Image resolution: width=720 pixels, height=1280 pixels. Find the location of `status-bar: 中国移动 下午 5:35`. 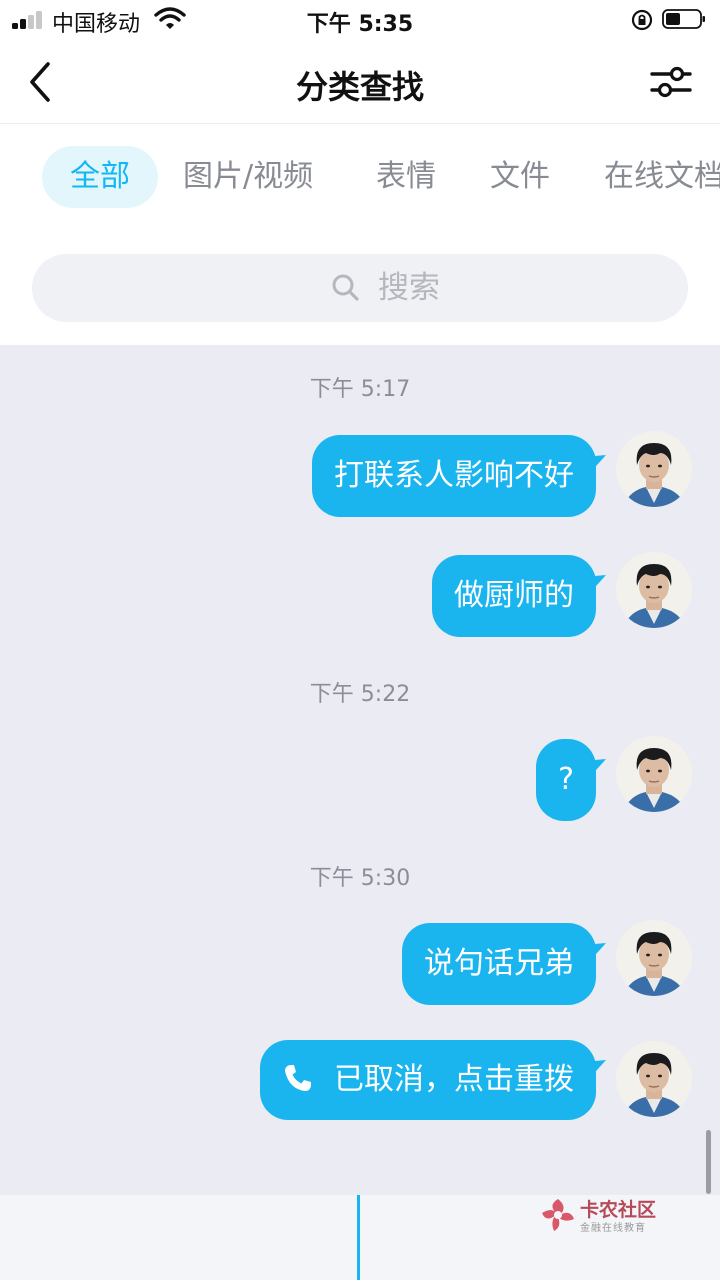

status-bar: 中国移动 下午 5:35 is located at coordinates (360, 20).